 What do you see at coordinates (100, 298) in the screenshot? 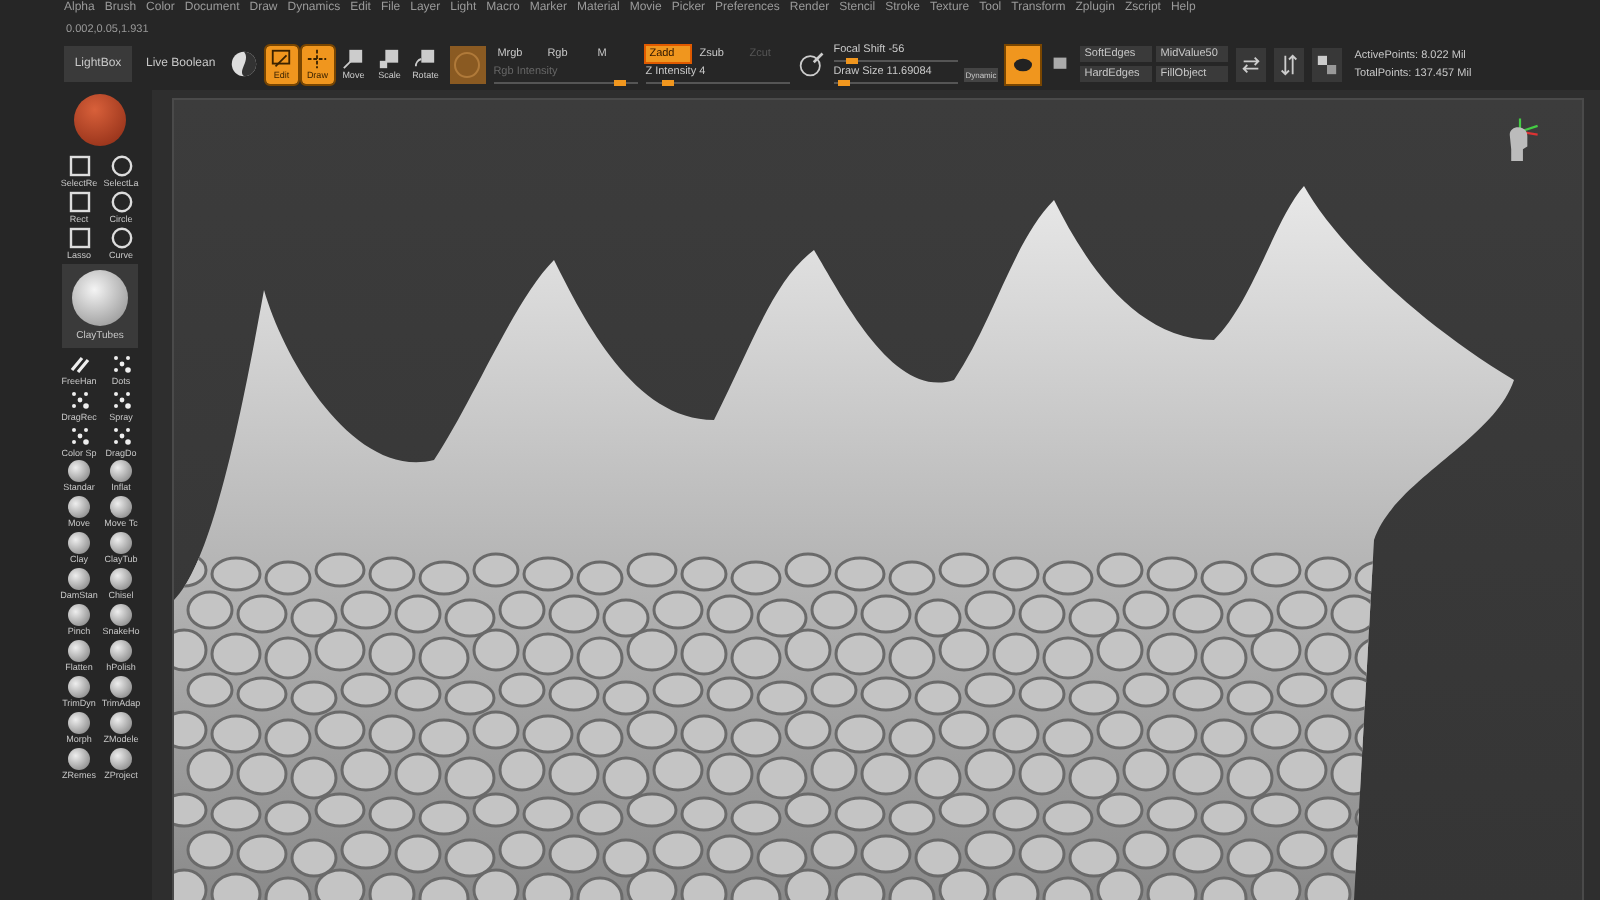
I see `brush-sphere-icon` at bounding box center [100, 298].